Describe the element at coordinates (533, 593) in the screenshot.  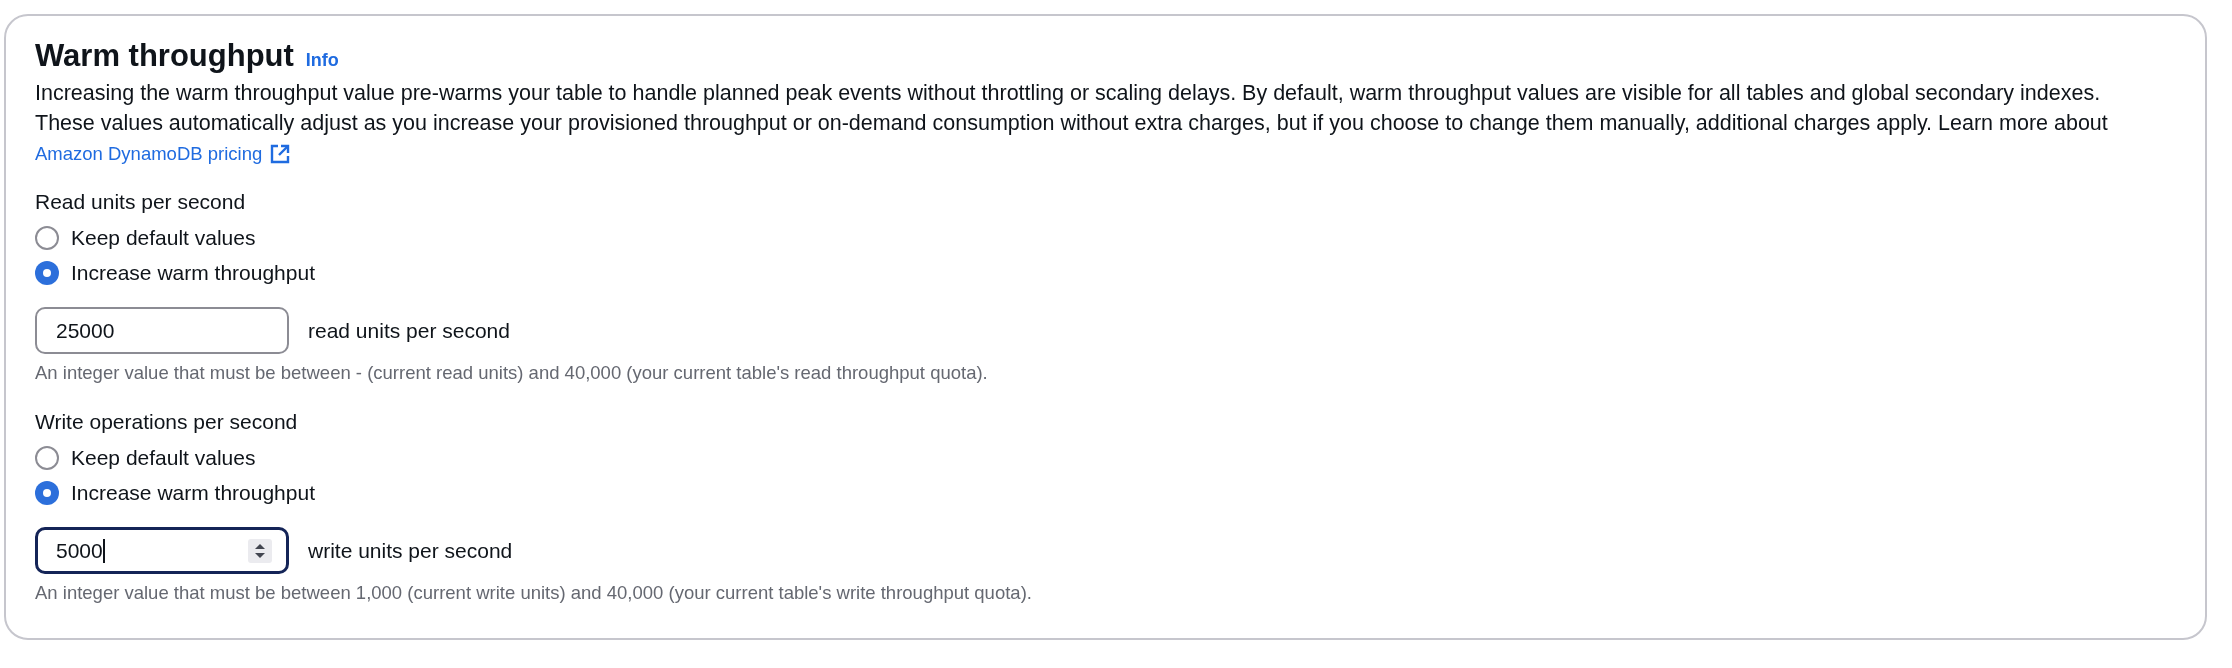
I see `hint-text: An integer value that must be between 1,000 (current write units) and 40,000 (your current table's write throughput quota).` at that location.